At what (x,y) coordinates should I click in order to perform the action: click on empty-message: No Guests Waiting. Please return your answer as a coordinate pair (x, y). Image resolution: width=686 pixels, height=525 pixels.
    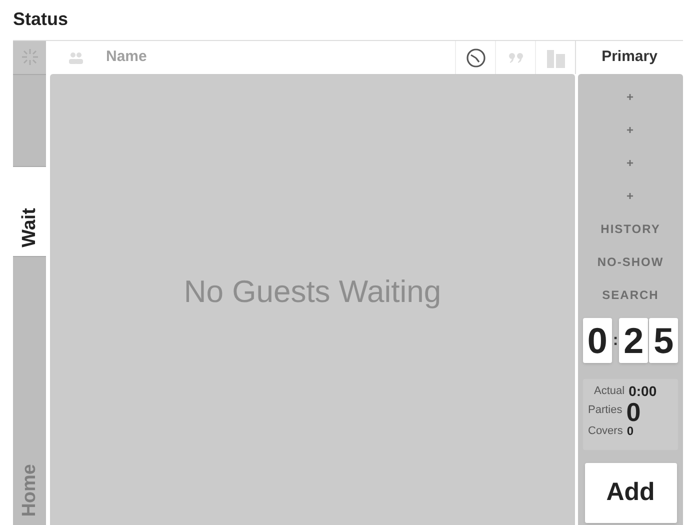
    Looking at the image, I should click on (313, 291).